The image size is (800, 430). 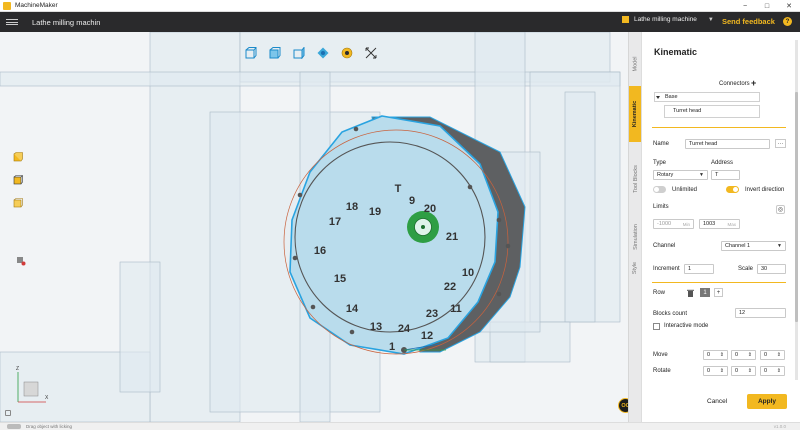 What do you see at coordinates (743, 355) in the screenshot?
I see `move-y-input: 0 ⇕` at bounding box center [743, 355].